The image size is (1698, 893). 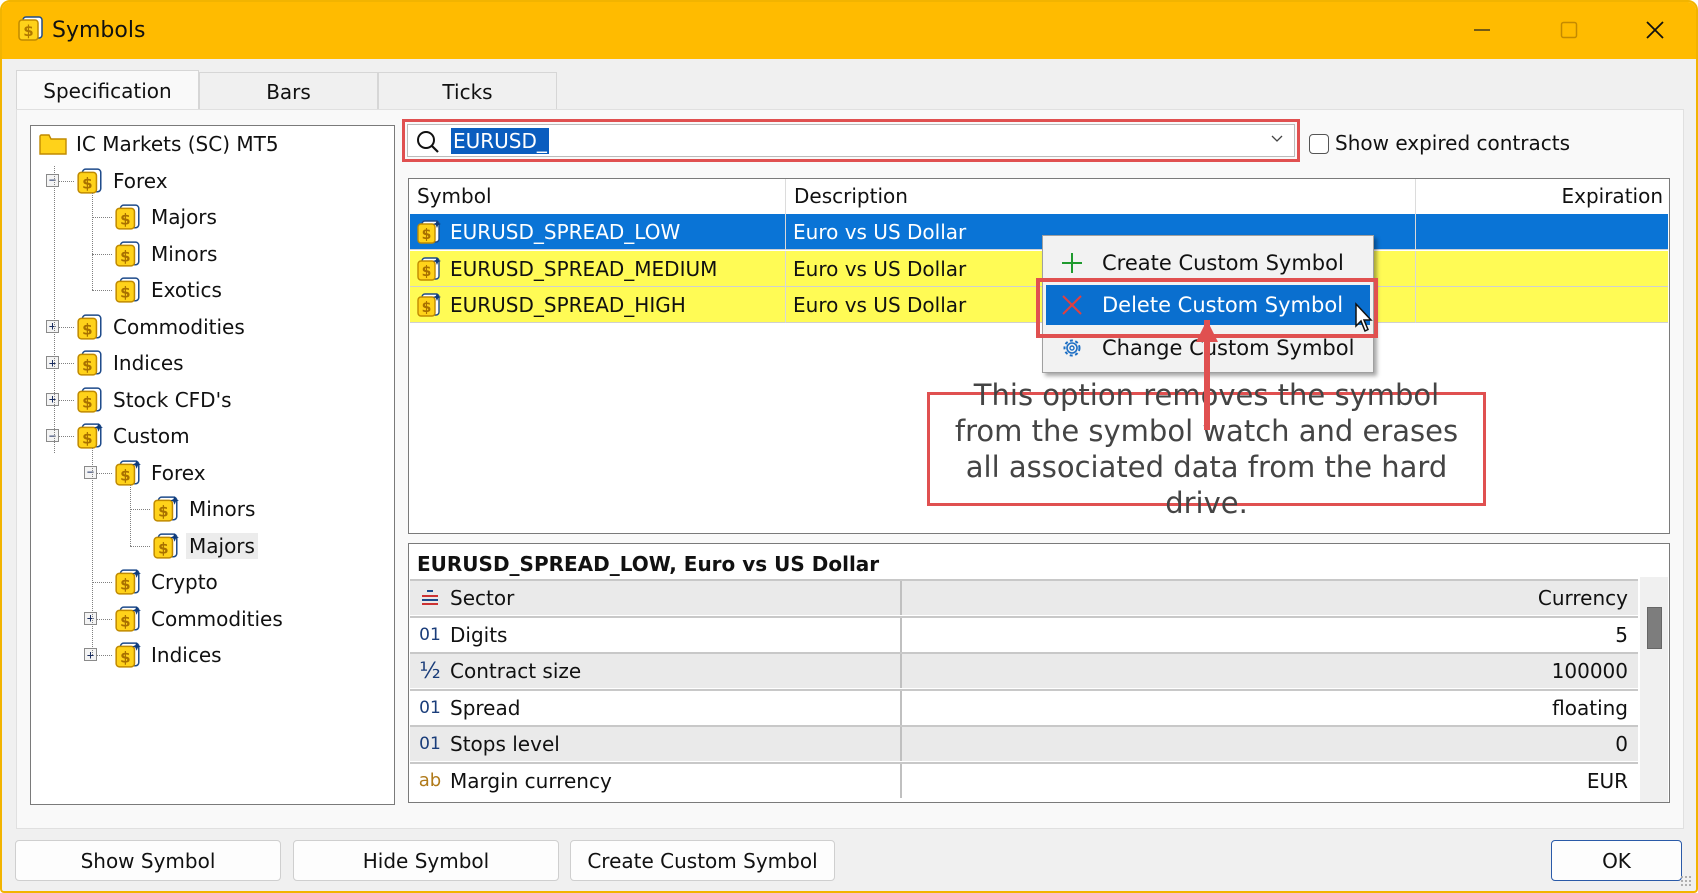 What do you see at coordinates (479, 634) in the screenshot?
I see `property-name: Digits` at bounding box center [479, 634].